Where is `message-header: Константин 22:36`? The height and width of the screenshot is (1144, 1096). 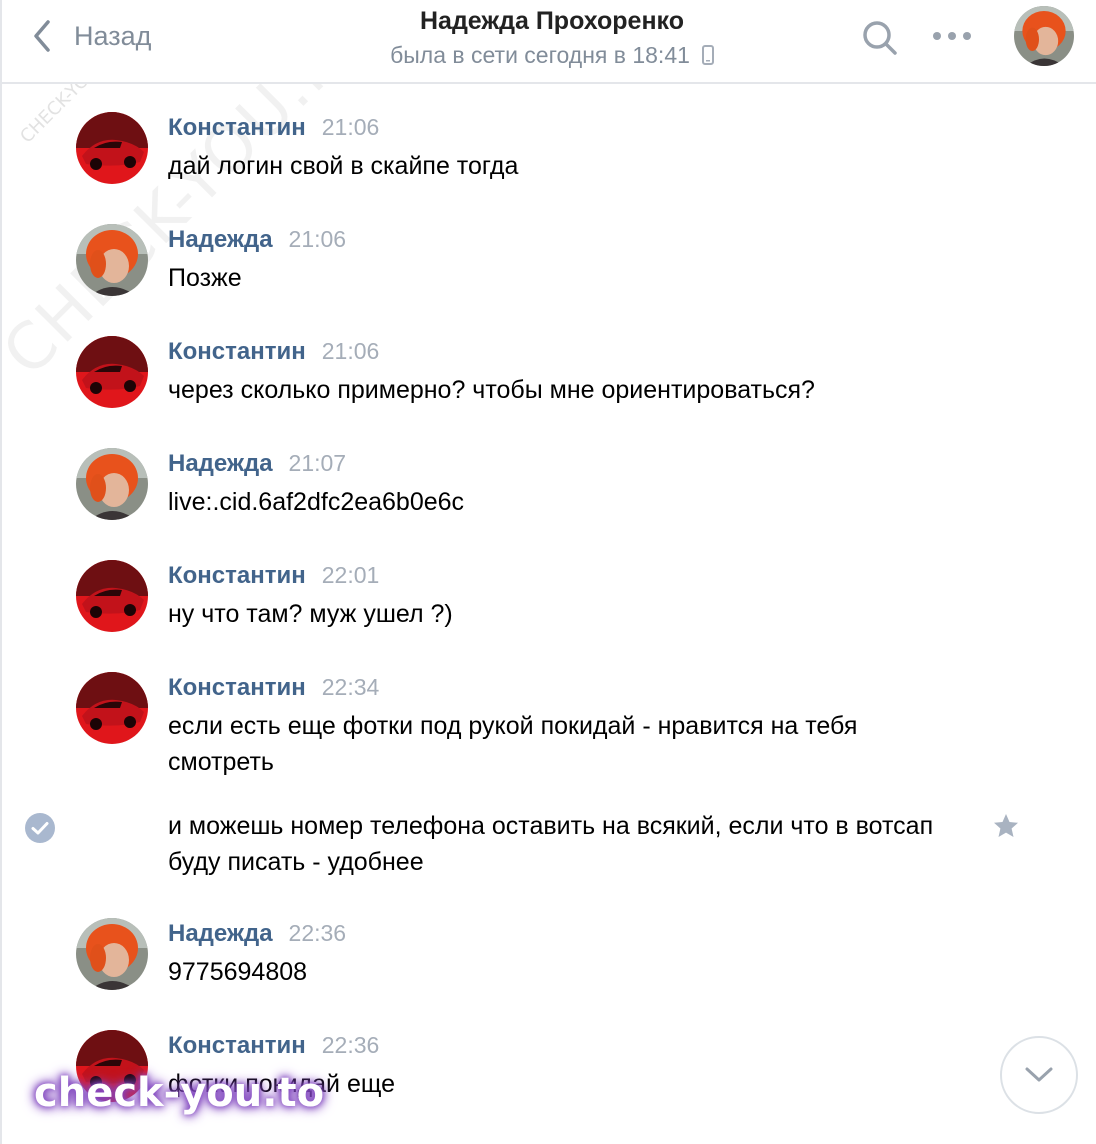
message-header: Константин 22:36 is located at coordinates (273, 1048).